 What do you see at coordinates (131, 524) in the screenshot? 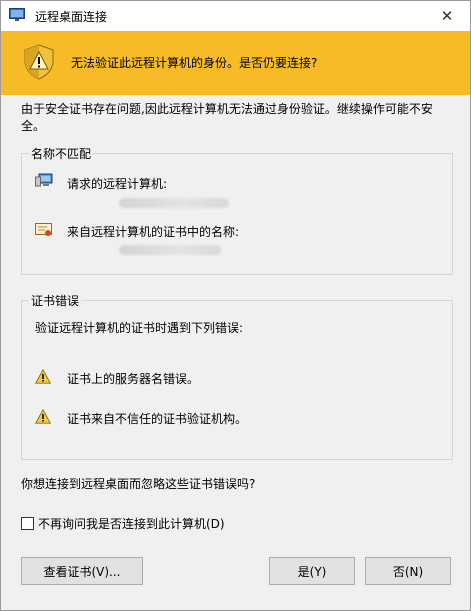
I see `dont-ask-again-label: 不再询问我是否连接到此计算机(D)` at bounding box center [131, 524].